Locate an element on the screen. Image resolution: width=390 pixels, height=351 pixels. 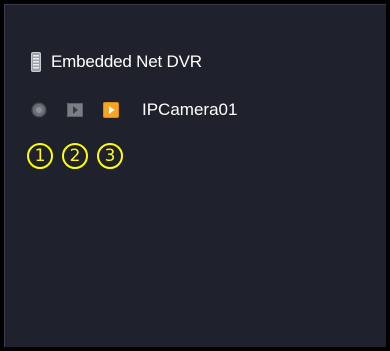
annotation-marker-1: 1 is located at coordinates (40, 156).